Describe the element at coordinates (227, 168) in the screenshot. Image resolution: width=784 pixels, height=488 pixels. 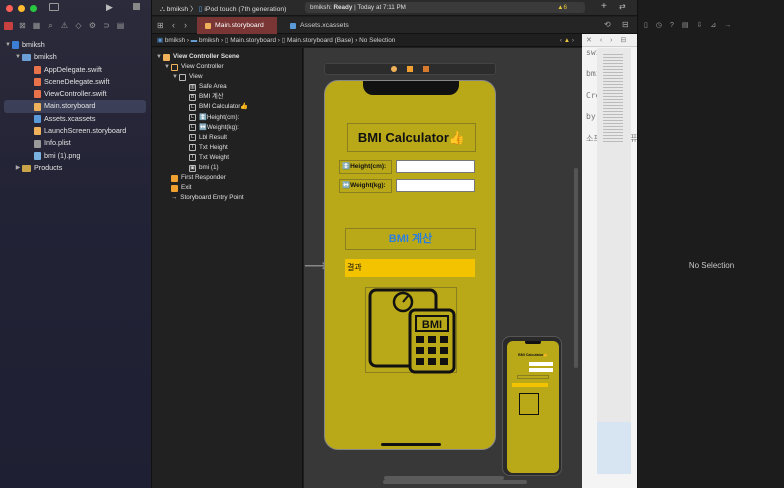
I see `outline-item: ▣ bmi (1)` at that location.